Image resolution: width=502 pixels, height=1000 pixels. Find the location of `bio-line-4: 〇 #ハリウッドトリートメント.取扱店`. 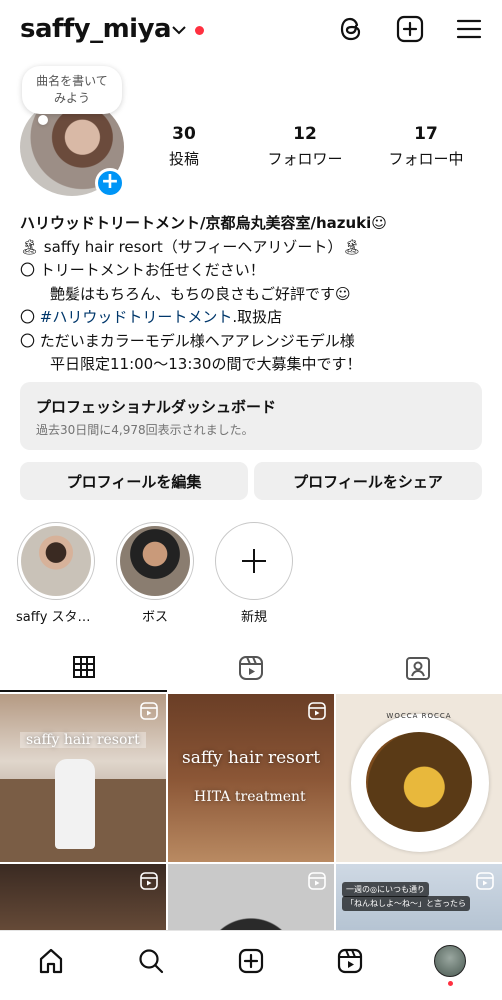

bio-line-4: 〇 #ハリウッドトリートメント.取扱店 is located at coordinates (255, 318).